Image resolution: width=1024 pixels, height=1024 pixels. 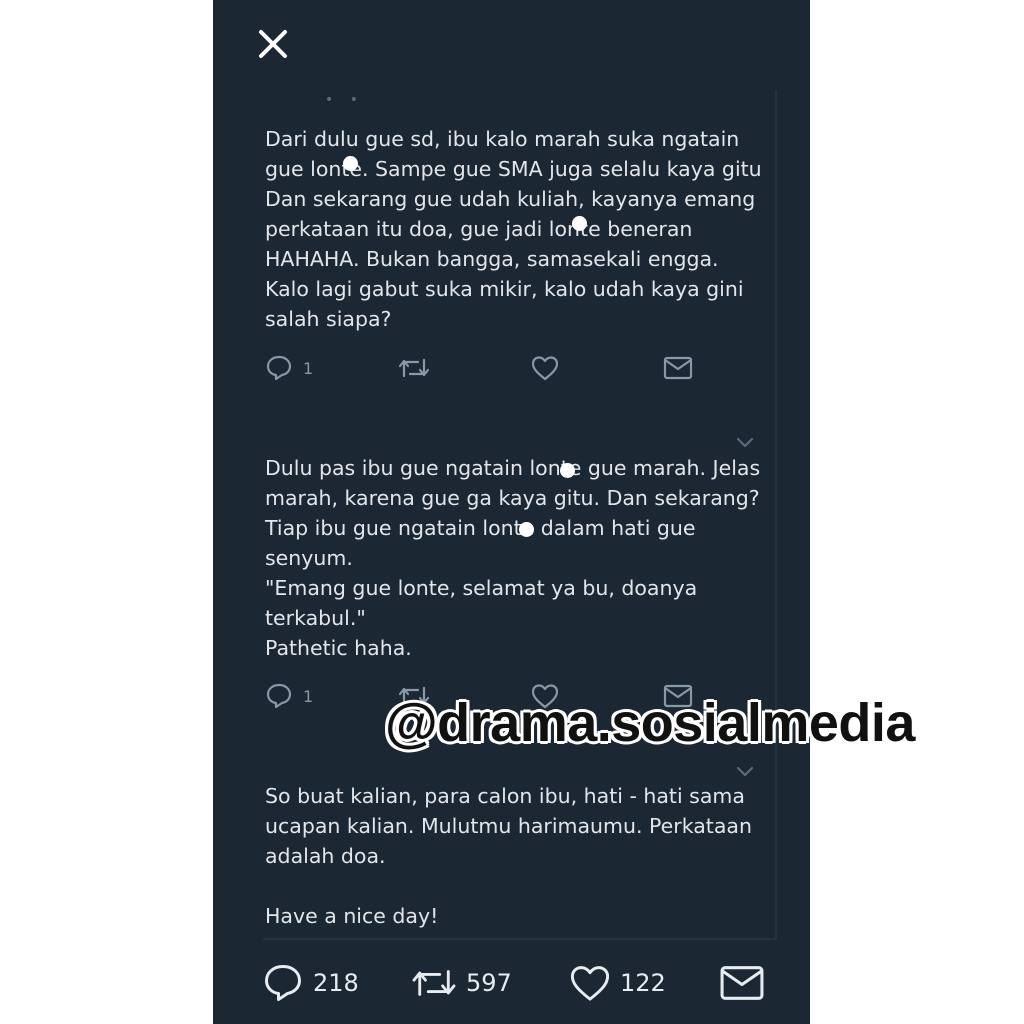 I want to click on tweet-line: Have a nice day!, so click(x=352, y=916).